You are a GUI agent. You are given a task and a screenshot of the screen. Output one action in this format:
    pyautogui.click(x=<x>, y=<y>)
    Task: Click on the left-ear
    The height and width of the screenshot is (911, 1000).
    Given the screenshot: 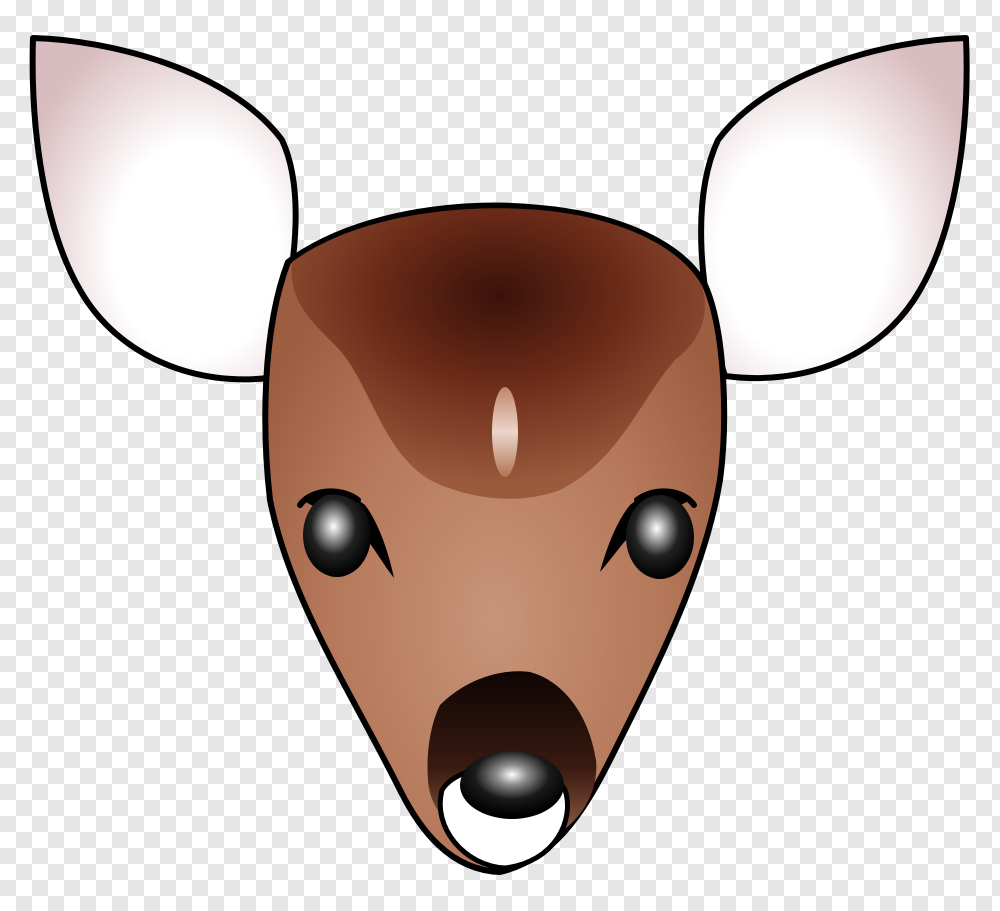 What is the action you would take?
    pyautogui.click(x=164, y=209)
    